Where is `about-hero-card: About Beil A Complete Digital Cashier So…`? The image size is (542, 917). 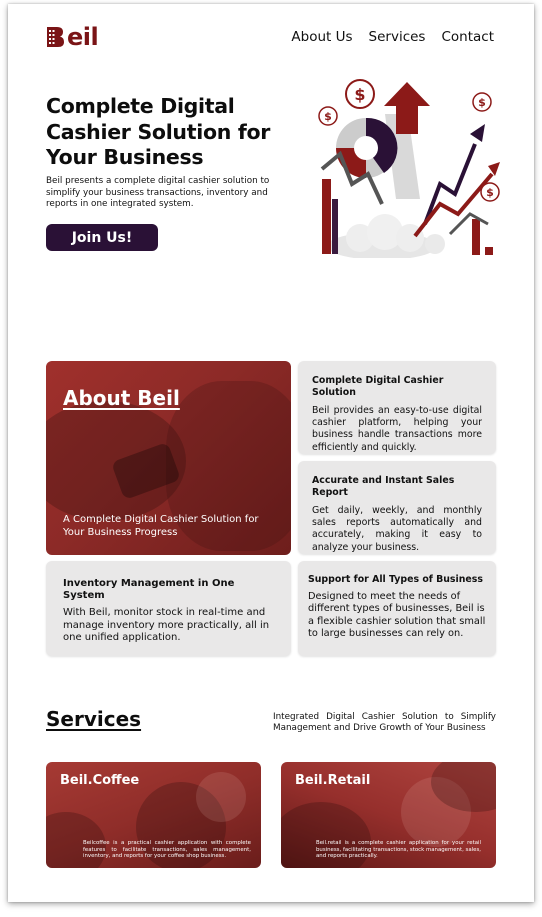
about-hero-card: About Beil A Complete Digital Cashier So… is located at coordinates (168, 458).